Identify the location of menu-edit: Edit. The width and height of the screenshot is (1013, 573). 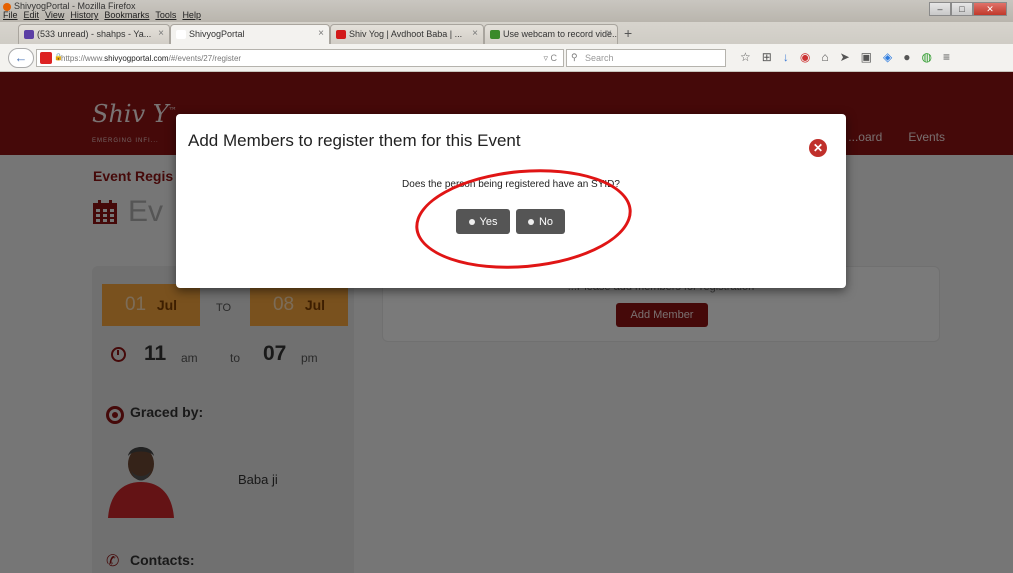
(32, 16).